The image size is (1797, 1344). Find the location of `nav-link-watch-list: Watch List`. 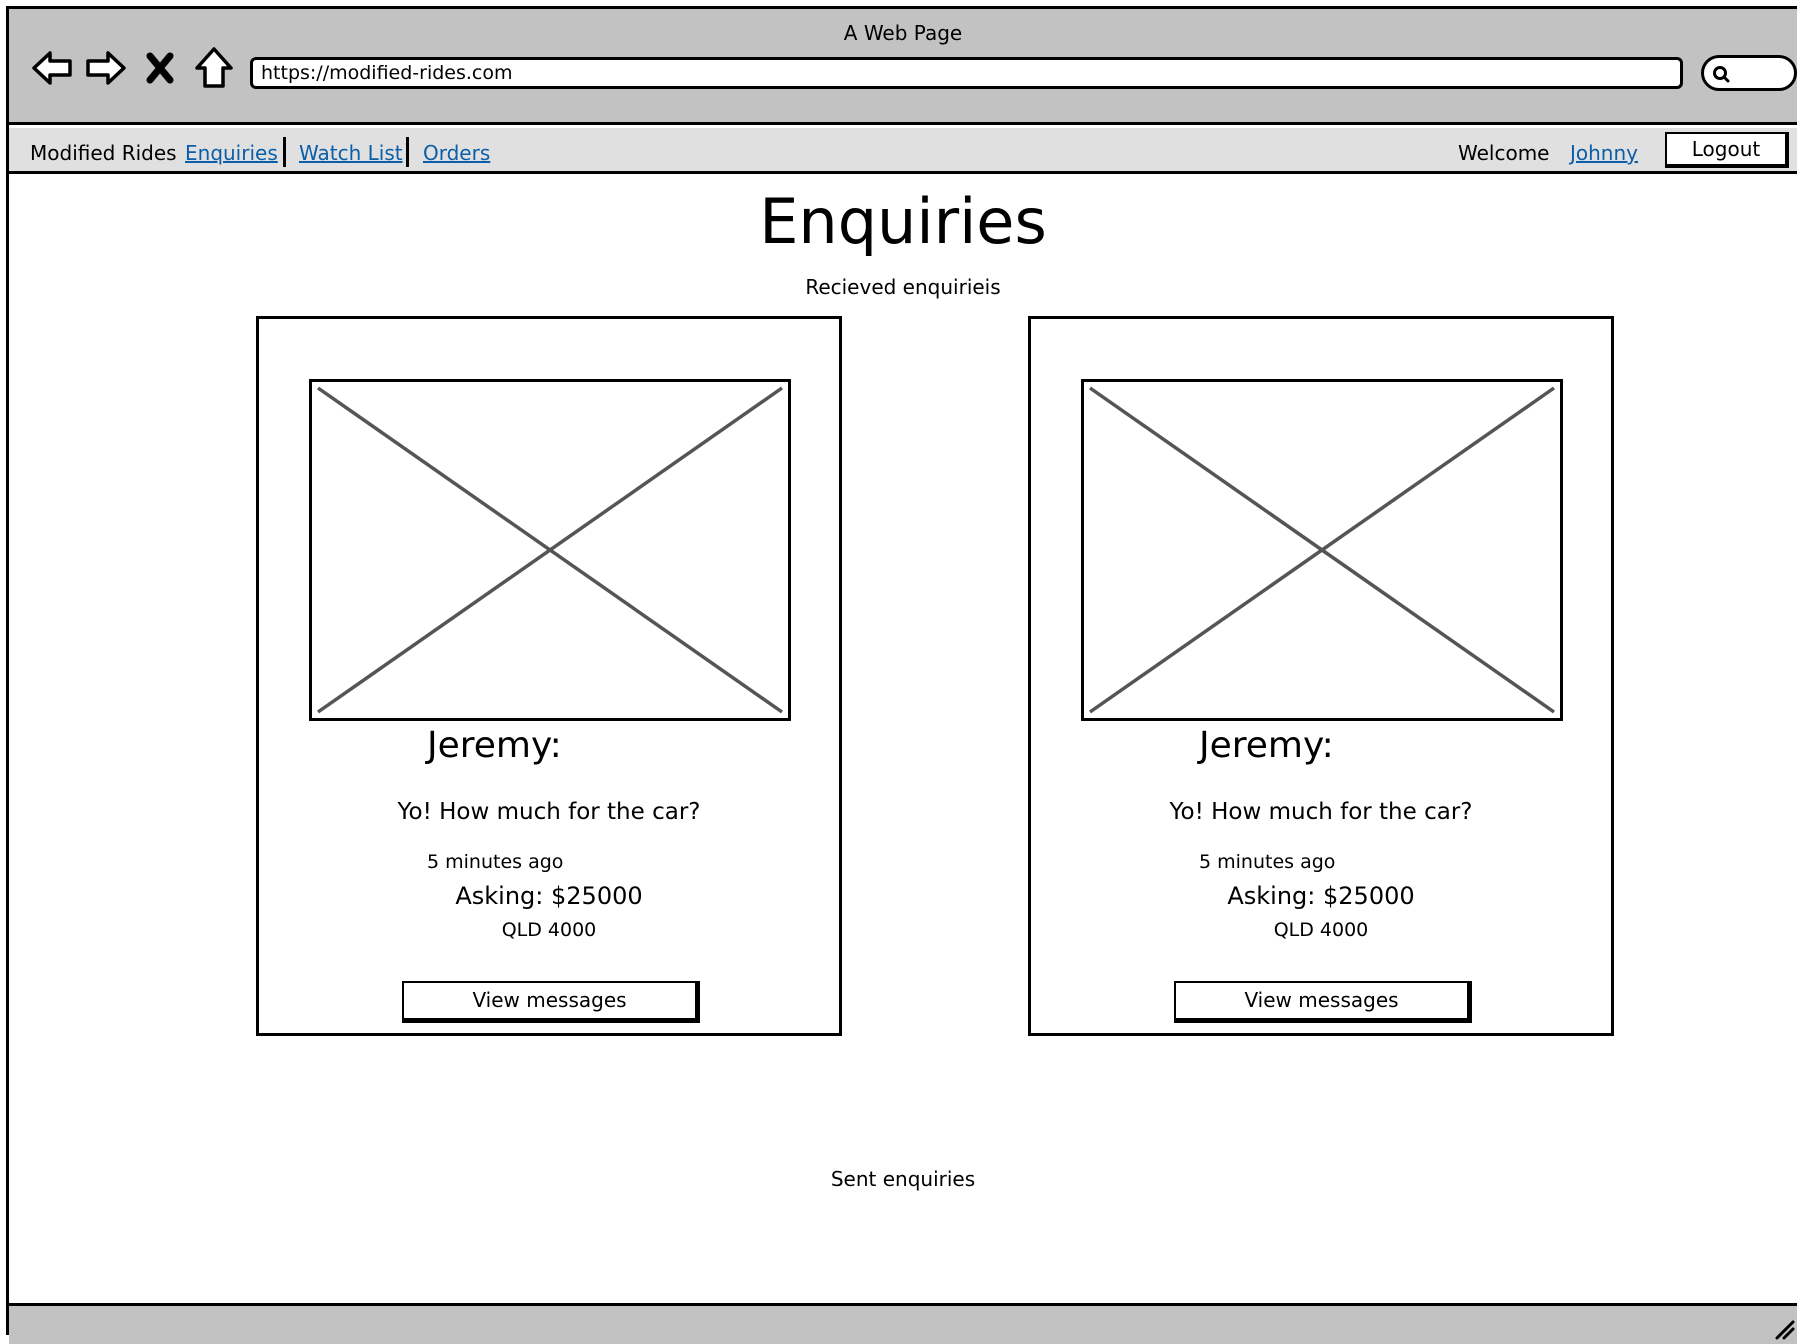

nav-link-watch-list: Watch List is located at coordinates (351, 153).